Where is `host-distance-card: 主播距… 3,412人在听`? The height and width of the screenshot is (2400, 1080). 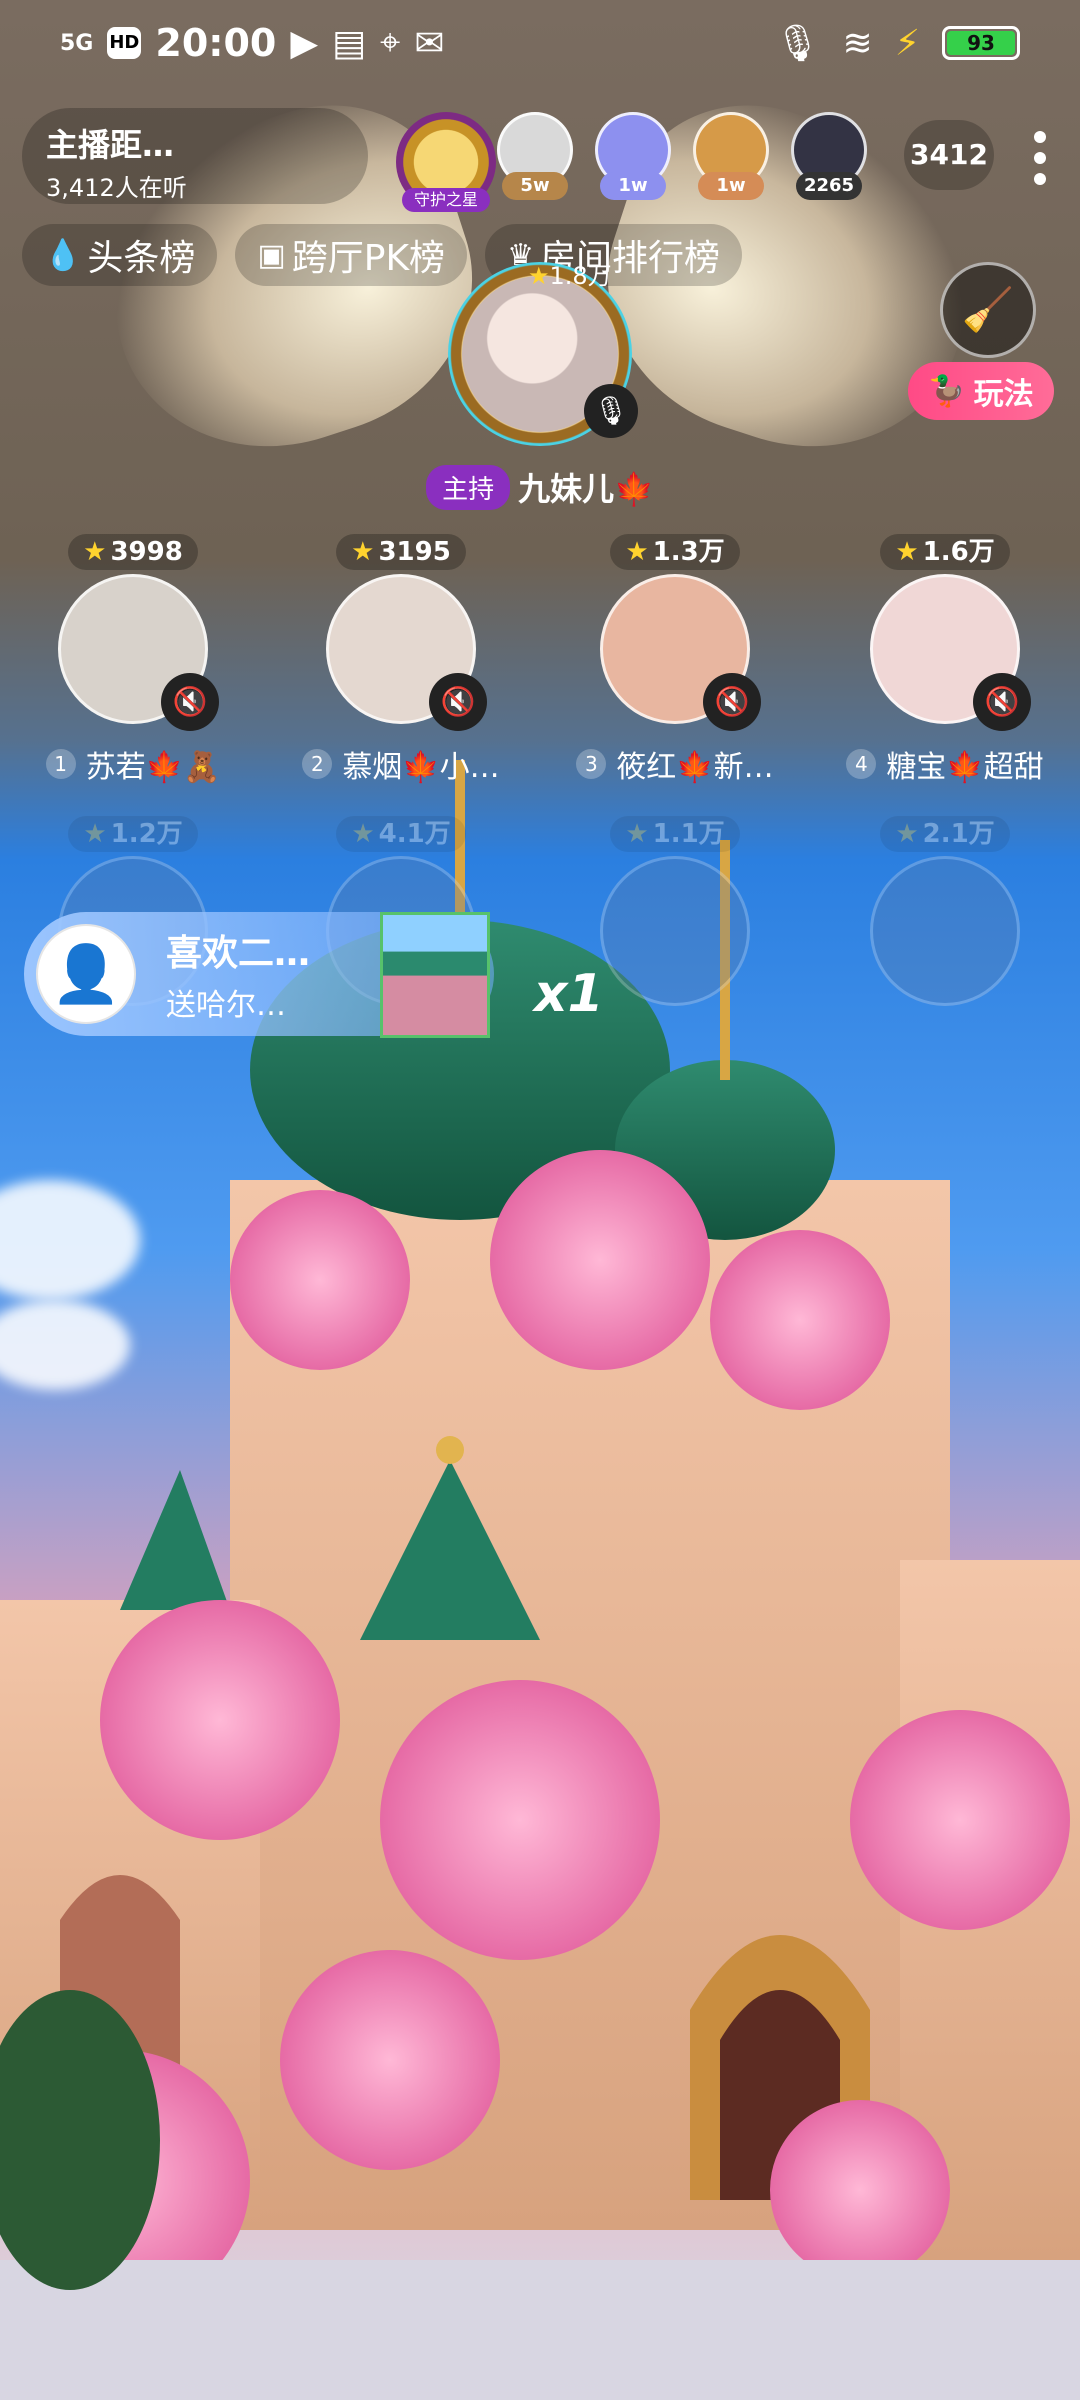 host-distance-card: 主播距… 3,412人在听 is located at coordinates (195, 156).